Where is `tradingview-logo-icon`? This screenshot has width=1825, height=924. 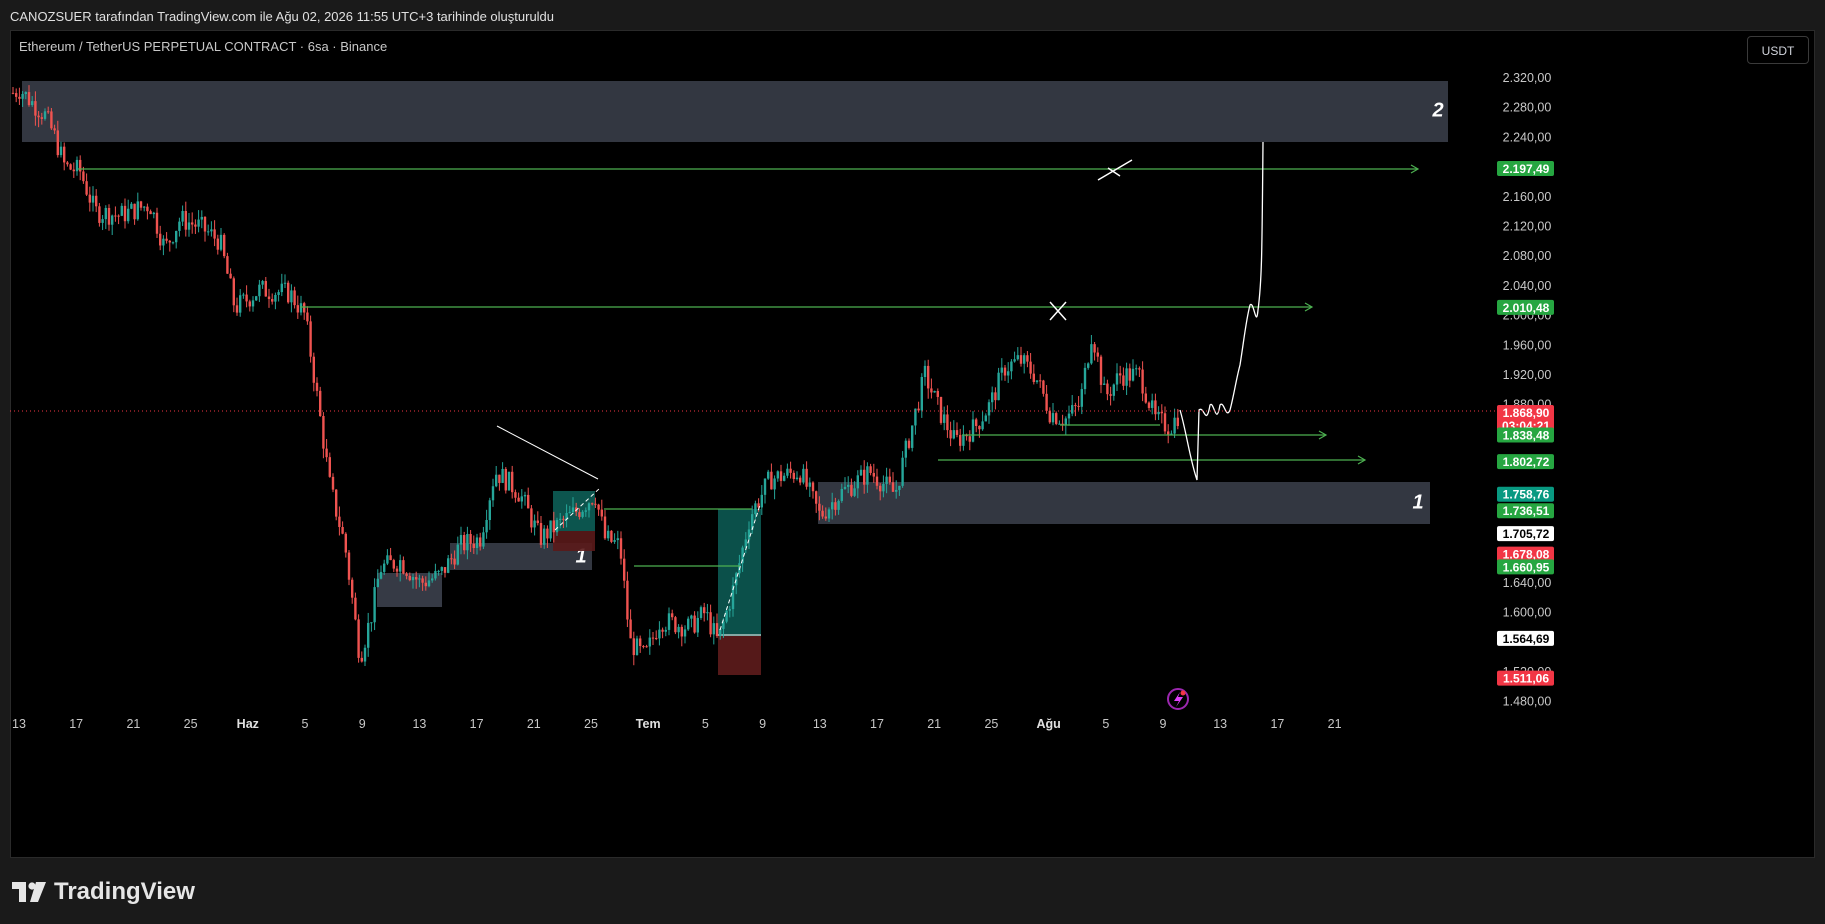
tradingview-logo-icon is located at coordinates (29, 892).